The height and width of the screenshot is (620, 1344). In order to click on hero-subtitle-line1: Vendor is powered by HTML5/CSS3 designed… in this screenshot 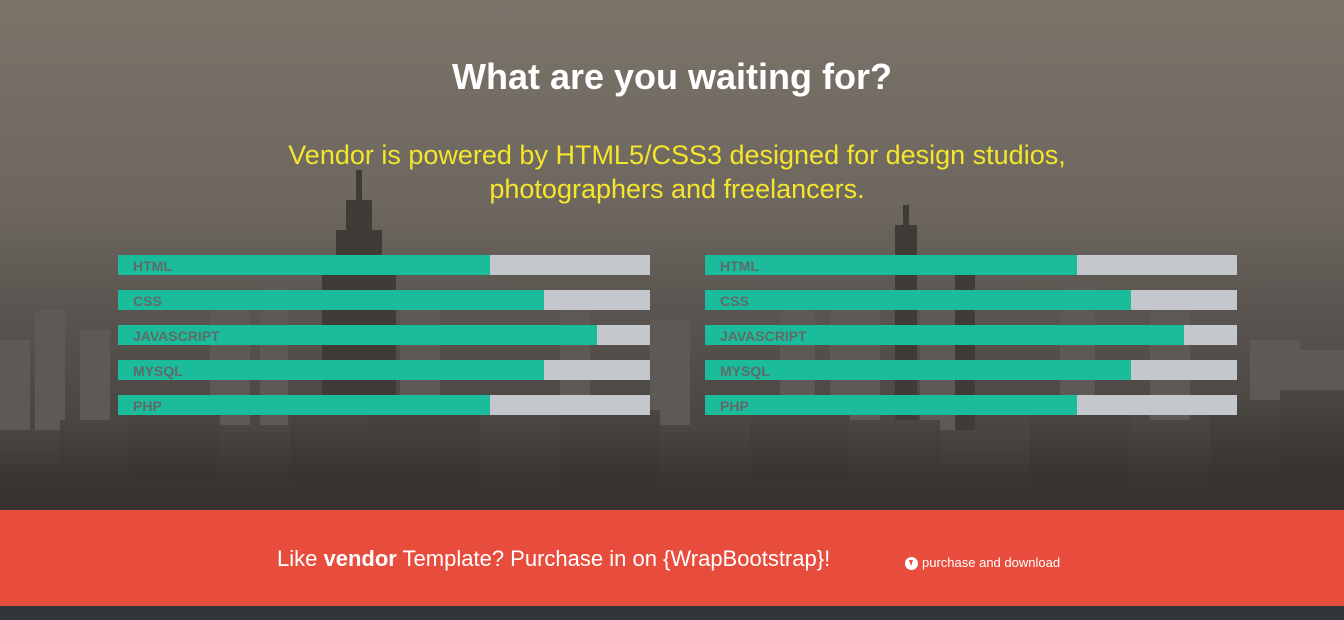, I will do `click(677, 155)`.